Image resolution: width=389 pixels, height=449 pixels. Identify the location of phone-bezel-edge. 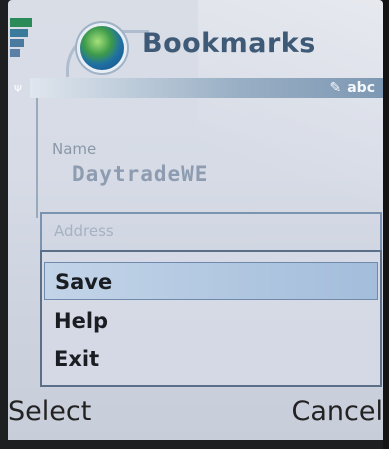
(386, 224).